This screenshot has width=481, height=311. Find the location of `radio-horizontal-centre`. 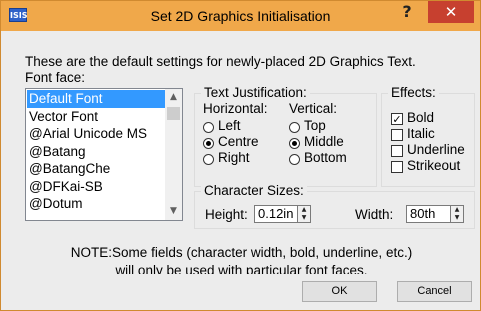

radio-horizontal-centre is located at coordinates (208, 143).